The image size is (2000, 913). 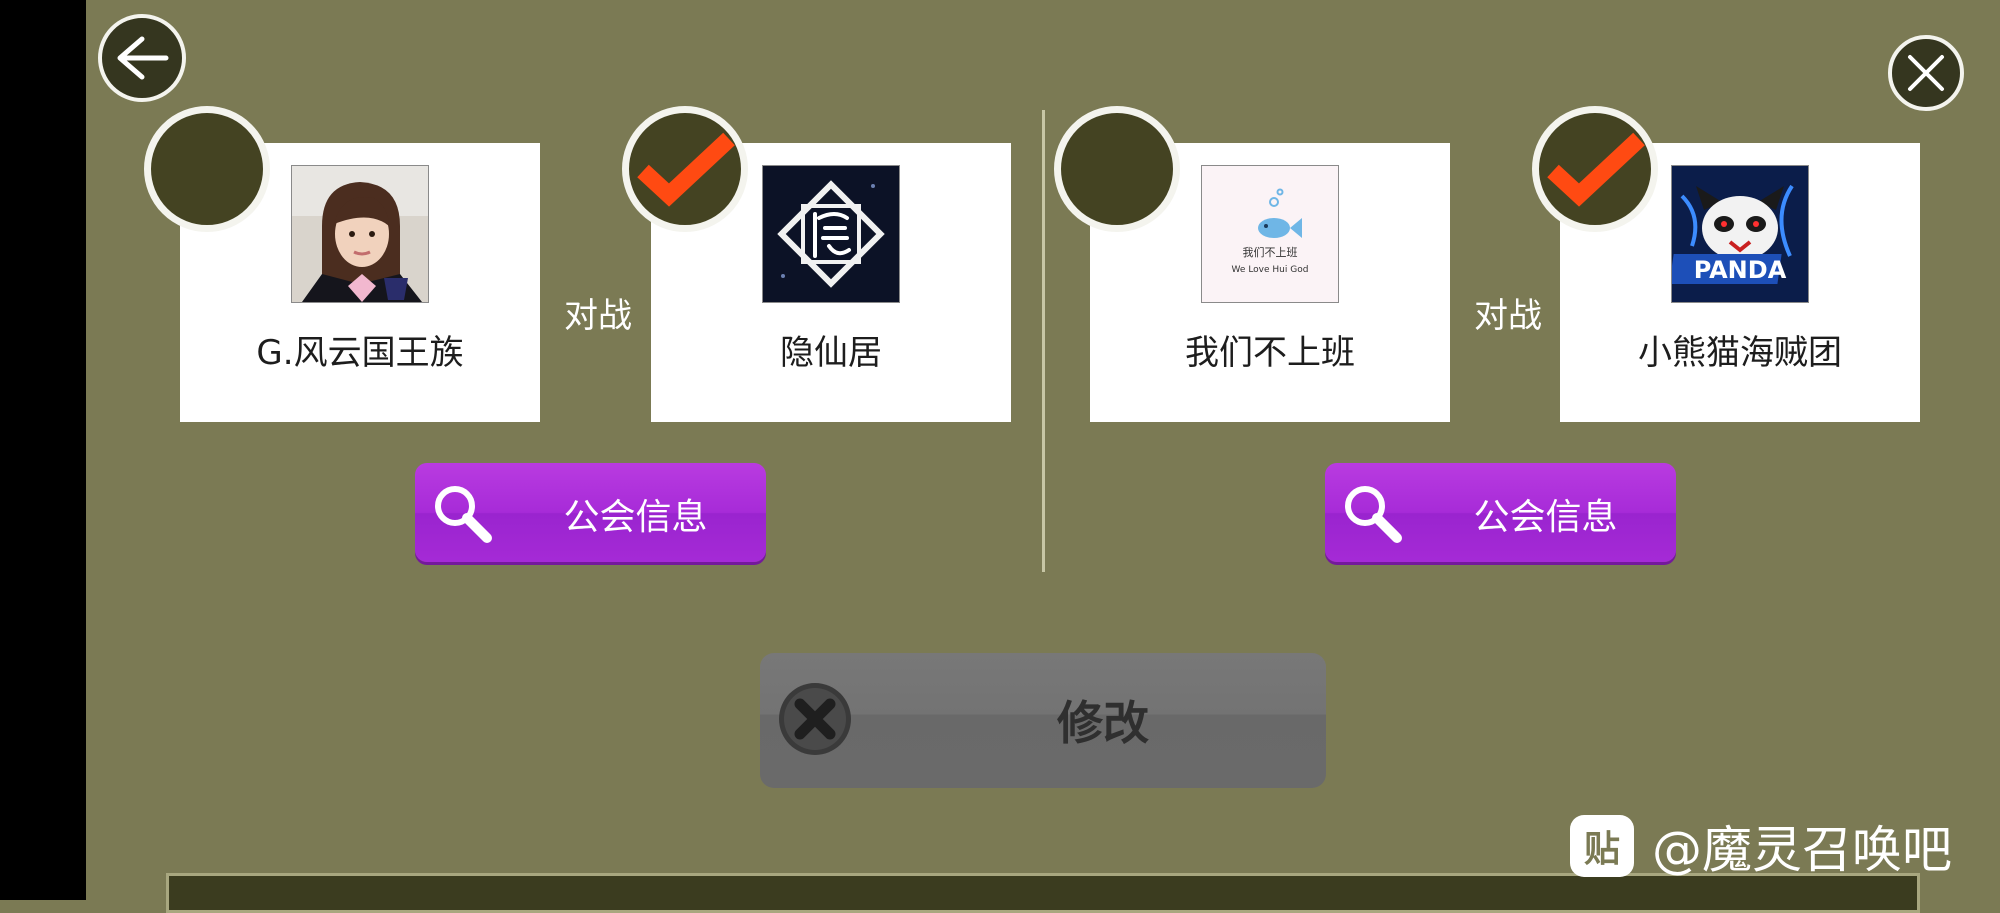 I want to click on watermark-text: @魔灵召唤吧, so click(x=1802, y=850).